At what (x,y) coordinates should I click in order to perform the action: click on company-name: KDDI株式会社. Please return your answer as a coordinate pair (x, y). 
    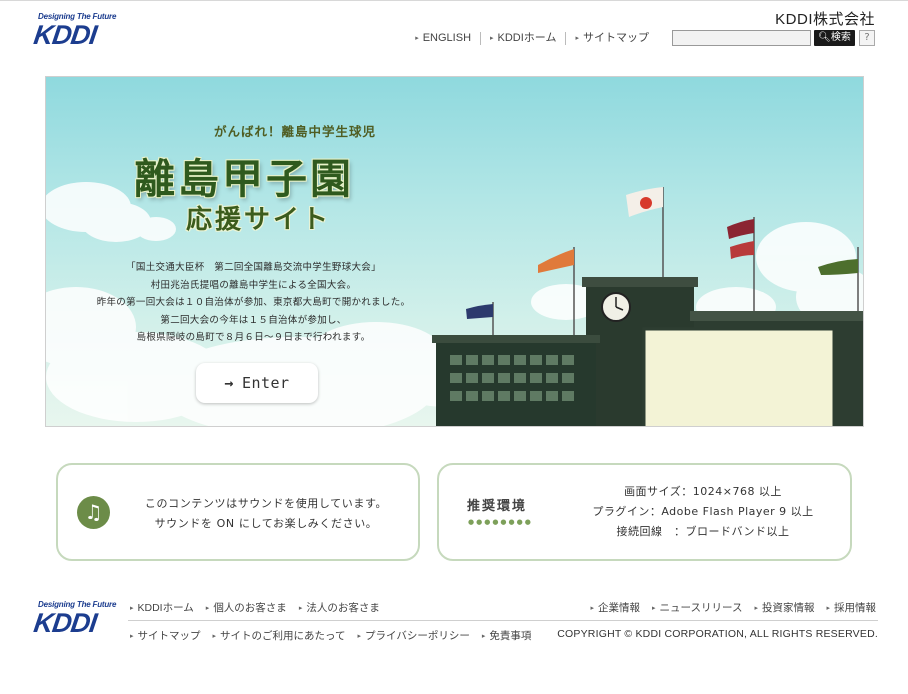
    Looking at the image, I should click on (825, 19).